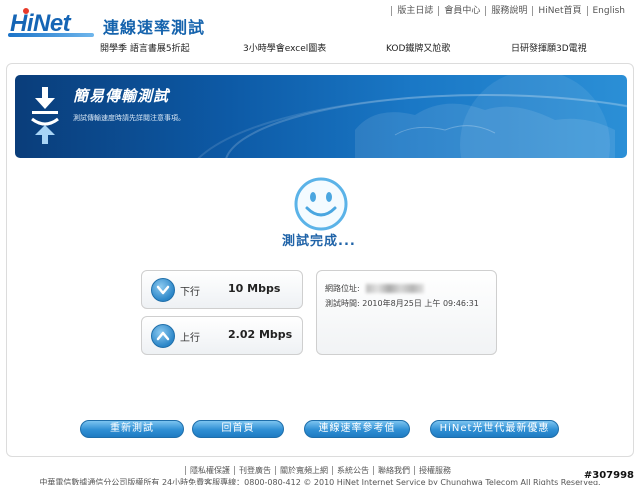 The height and width of the screenshot is (485, 640). Describe the element at coordinates (559, 11) in the screenshot. I see `top-link-hinet-home: HiNet首頁` at that location.